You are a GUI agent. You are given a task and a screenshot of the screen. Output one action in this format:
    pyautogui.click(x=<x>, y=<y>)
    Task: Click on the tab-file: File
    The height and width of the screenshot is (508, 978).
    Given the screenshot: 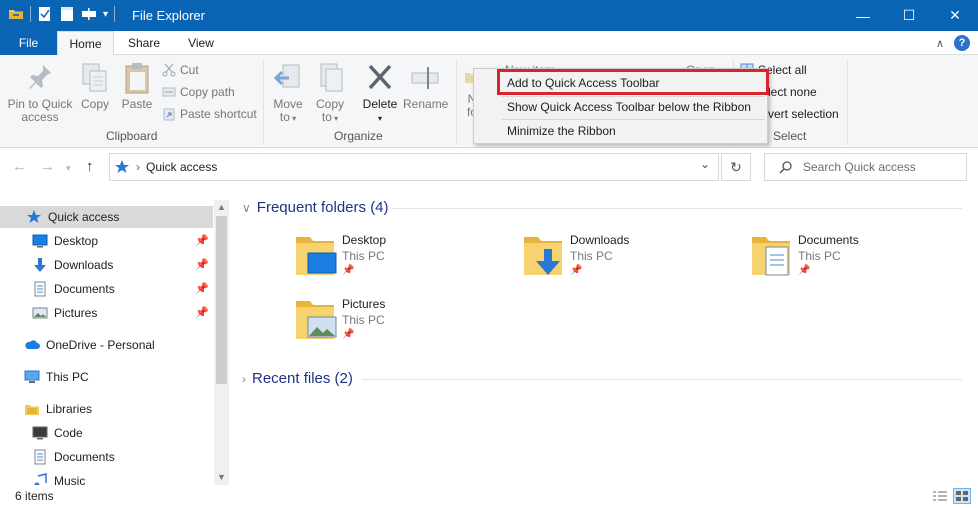 What is the action you would take?
    pyautogui.click(x=28, y=43)
    